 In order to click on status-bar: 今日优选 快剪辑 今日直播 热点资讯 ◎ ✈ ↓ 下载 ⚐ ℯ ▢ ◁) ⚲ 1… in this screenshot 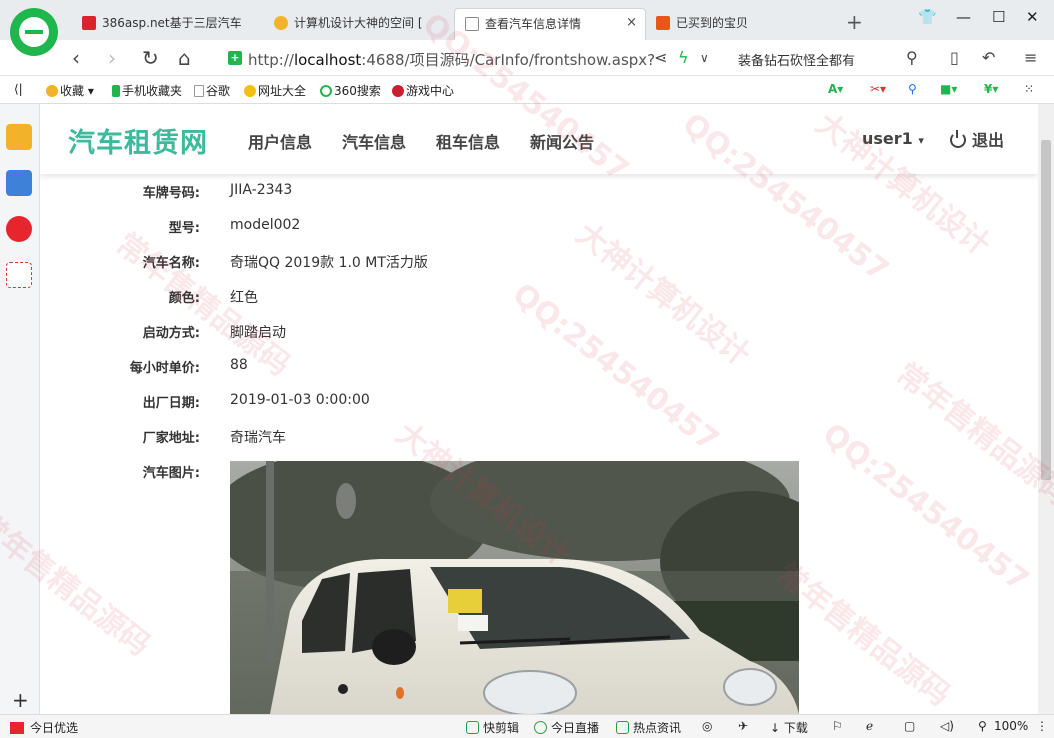, I will do `click(527, 726)`.